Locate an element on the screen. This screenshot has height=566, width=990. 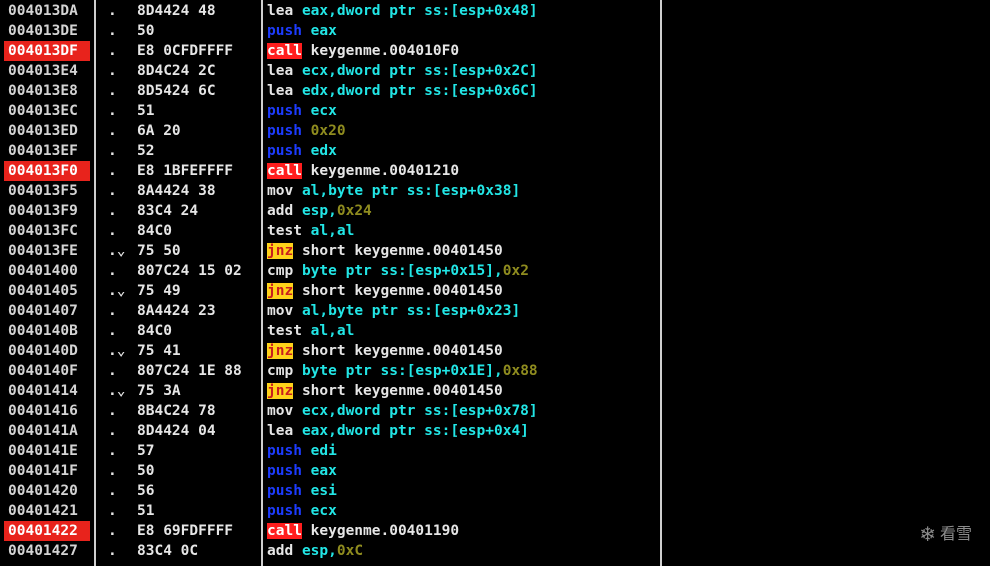
hex-dump-cell: E8 1BFEFFFF is located at coordinates (185, 171).